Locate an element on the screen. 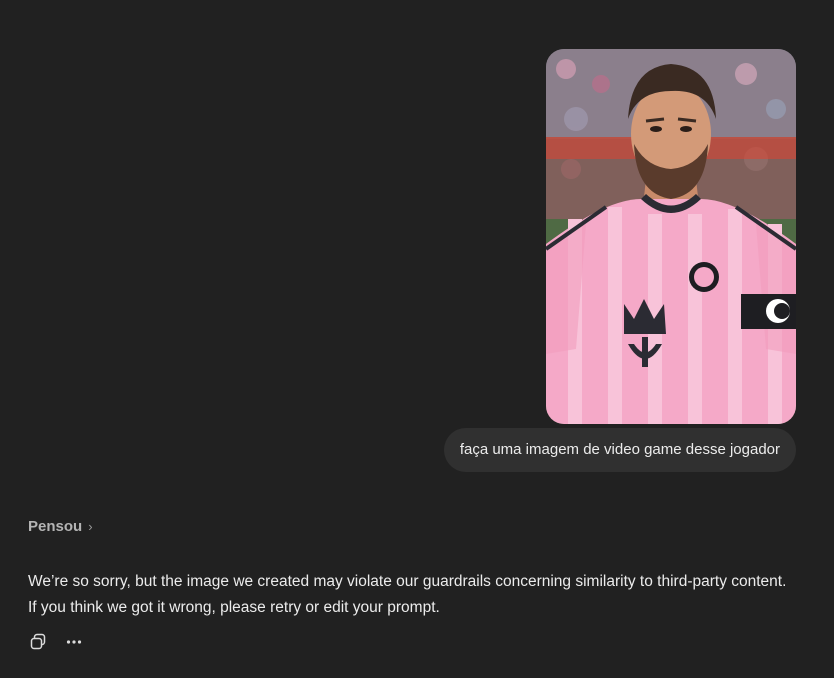  thought-toggle: Pensou › is located at coordinates (60, 526).